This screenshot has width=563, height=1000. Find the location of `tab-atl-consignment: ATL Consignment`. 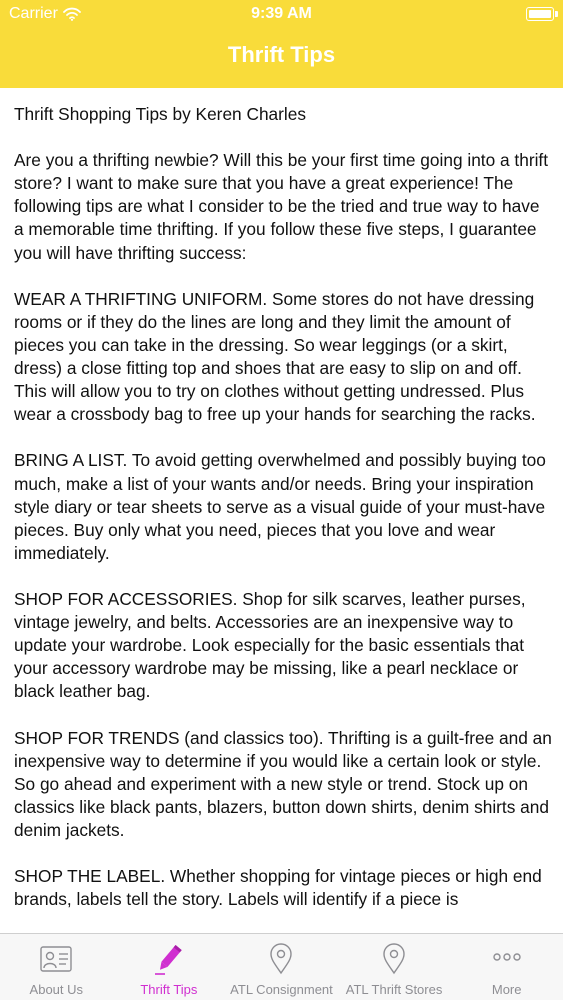

tab-atl-consignment: ATL Consignment is located at coordinates (281, 967).